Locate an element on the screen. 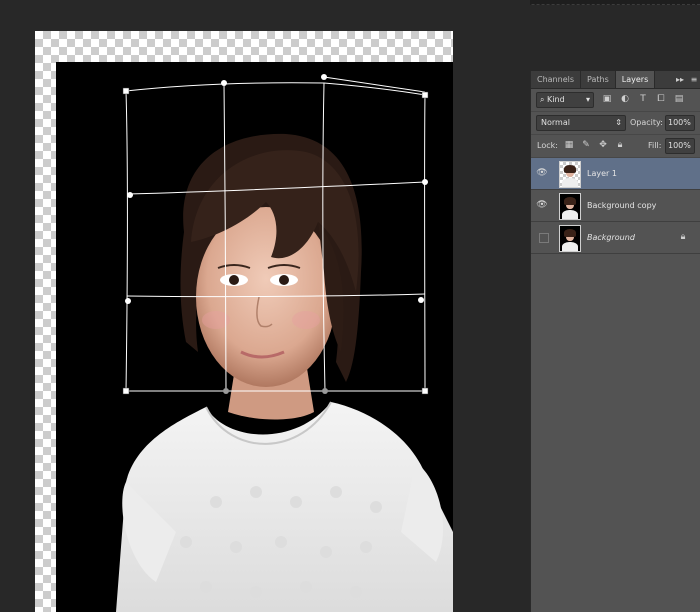 The height and width of the screenshot is (612, 700). layer-row-background: Background 🔒︎ is located at coordinates (615, 238).